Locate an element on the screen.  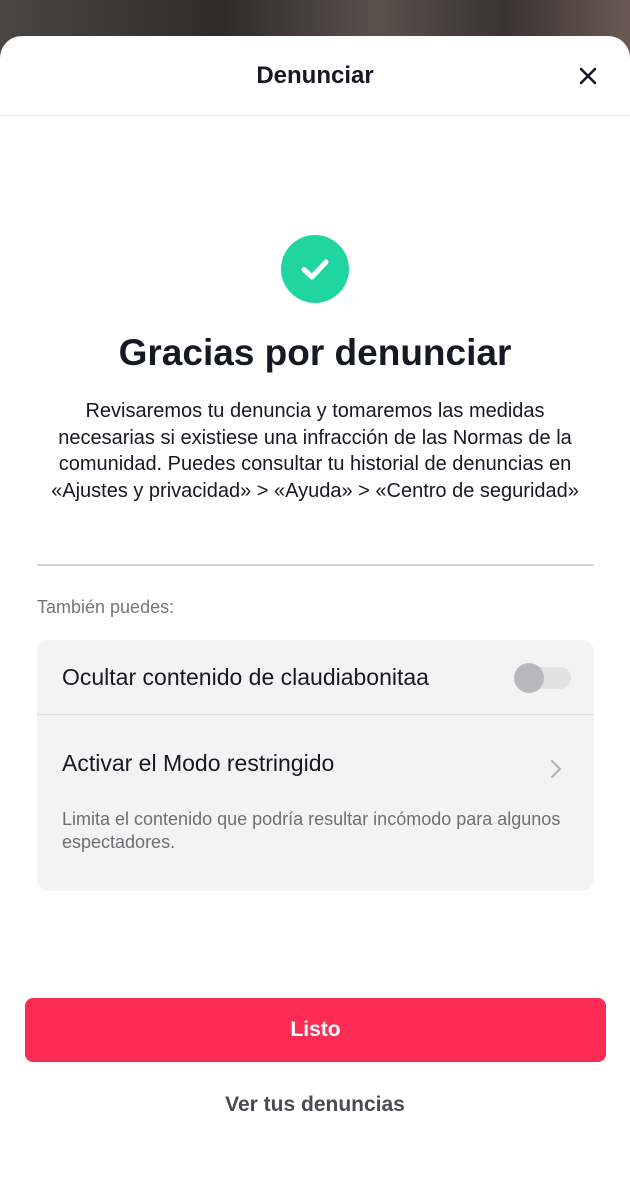
done-button: Listo is located at coordinates (315, 1030).